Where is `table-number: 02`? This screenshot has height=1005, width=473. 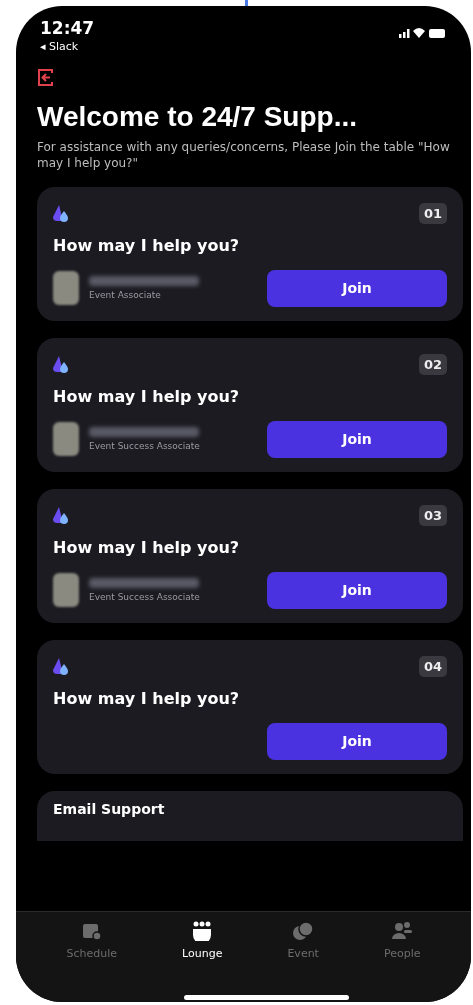 table-number: 02 is located at coordinates (432, 364).